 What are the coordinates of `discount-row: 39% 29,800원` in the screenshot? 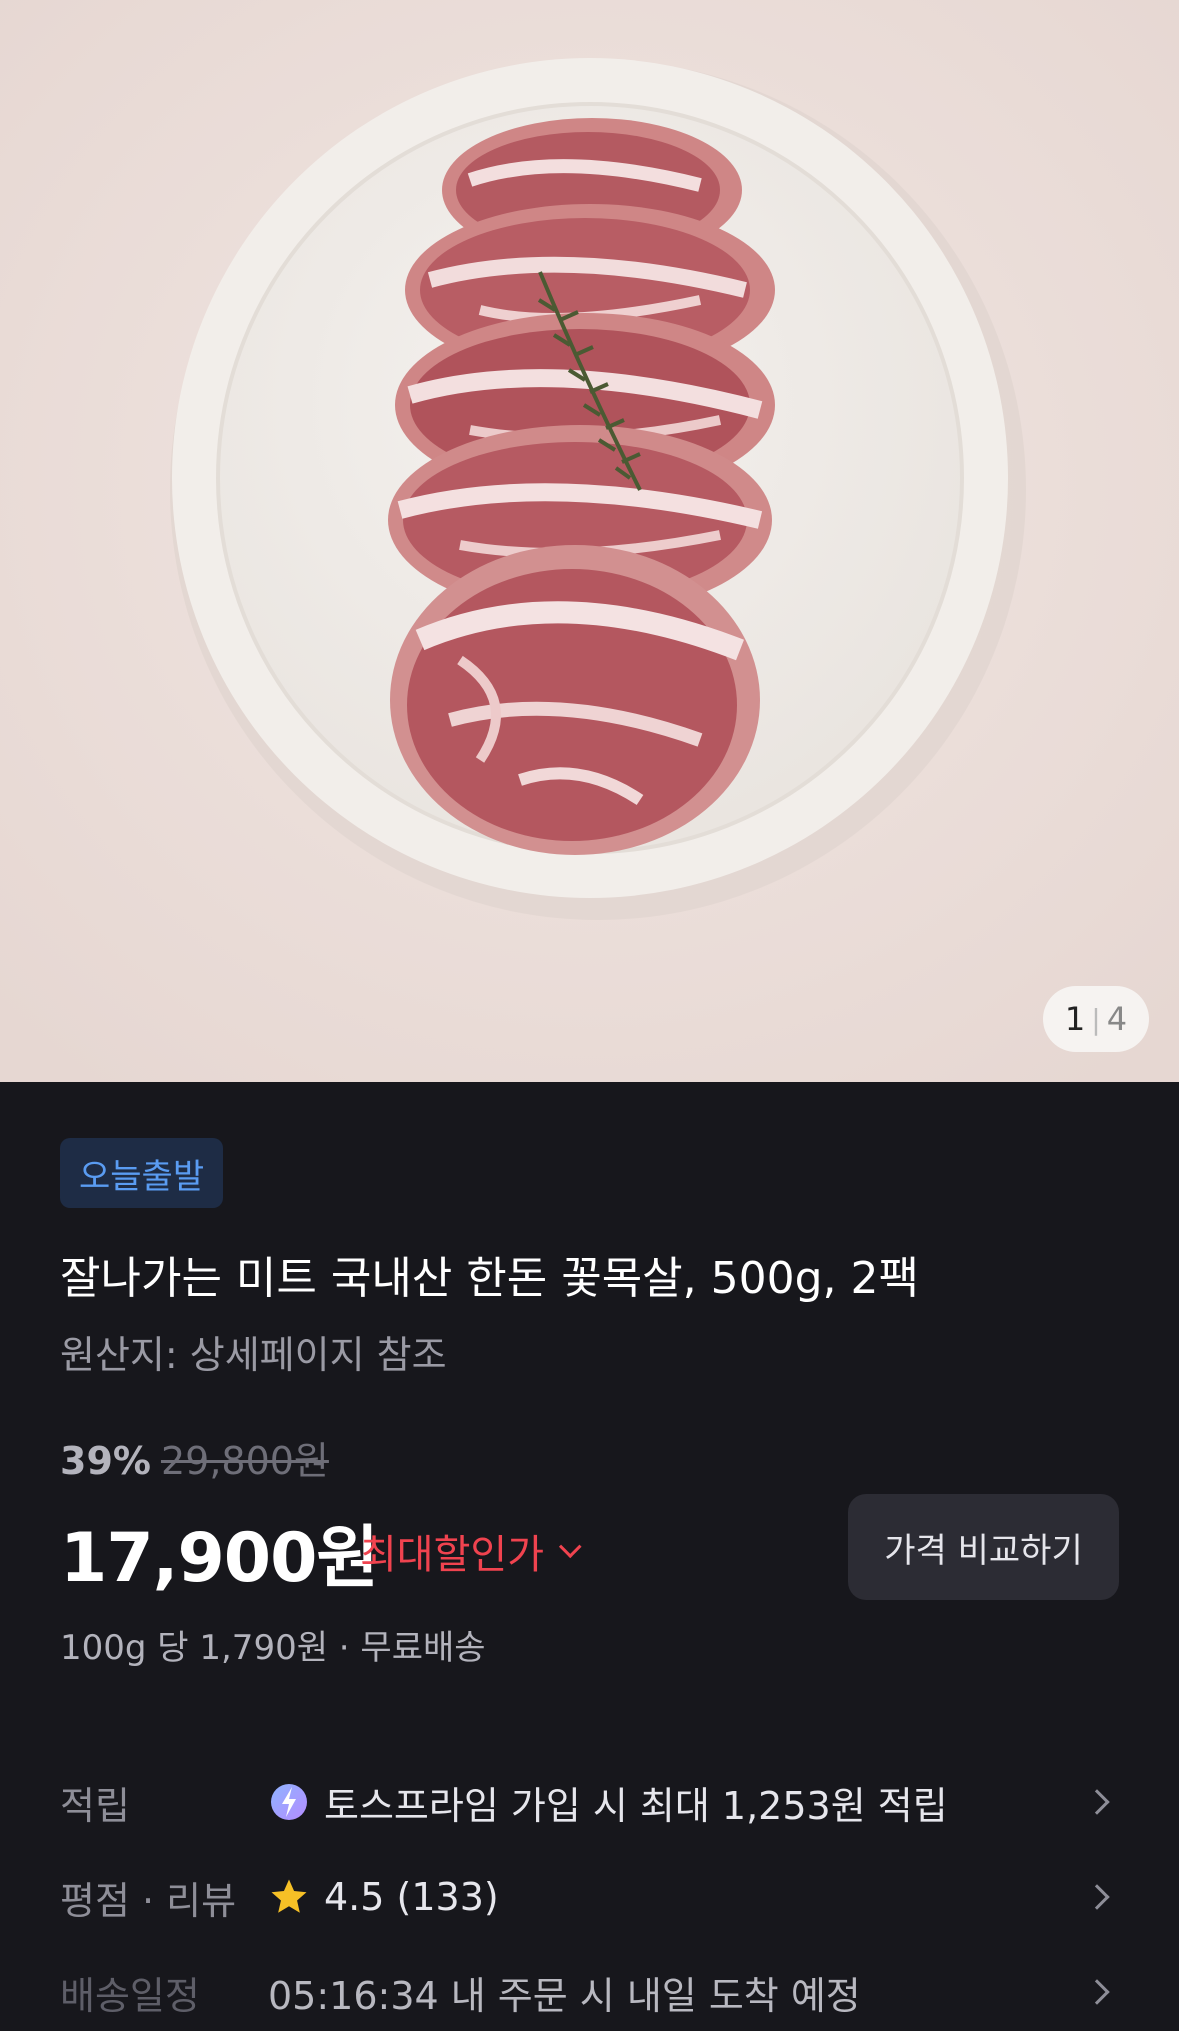 It's located at (194, 1457).